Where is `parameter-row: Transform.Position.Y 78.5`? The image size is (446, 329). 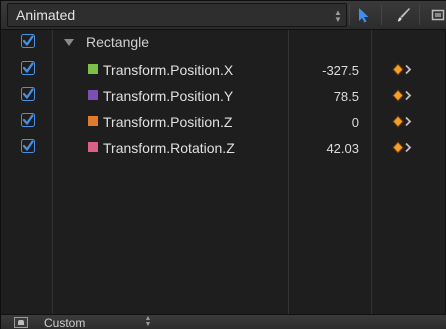
parameter-row: Transform.Position.Y 78.5 is located at coordinates (223, 97).